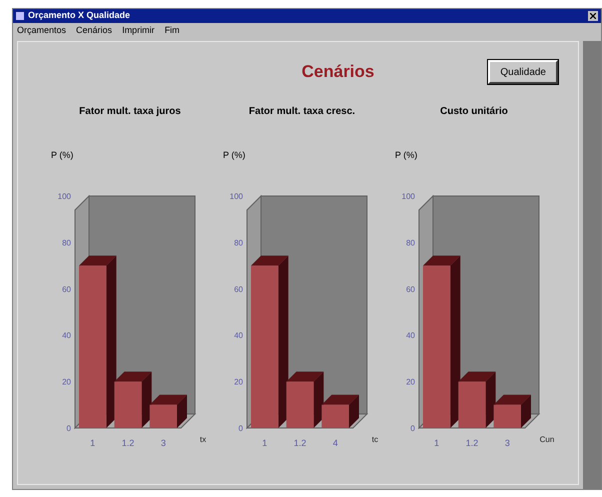  Describe the element at coordinates (94, 31) in the screenshot. I see `menu-item: Cenários` at that location.